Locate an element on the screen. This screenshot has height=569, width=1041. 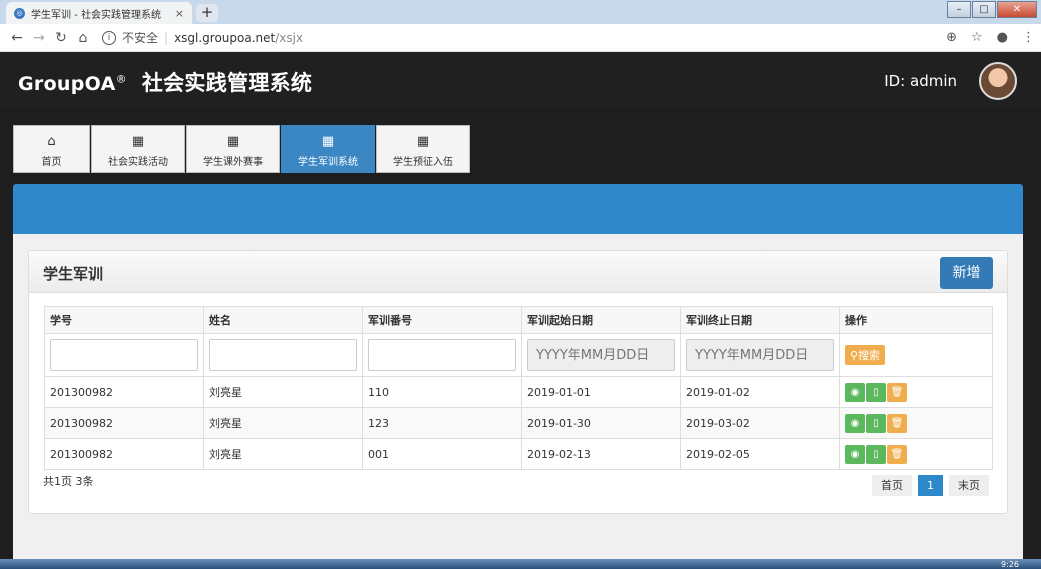
table-header-row: 学号 姓名 军训番号 军训起始日期 军训终止日期 操作 is located at coordinates (518, 320).